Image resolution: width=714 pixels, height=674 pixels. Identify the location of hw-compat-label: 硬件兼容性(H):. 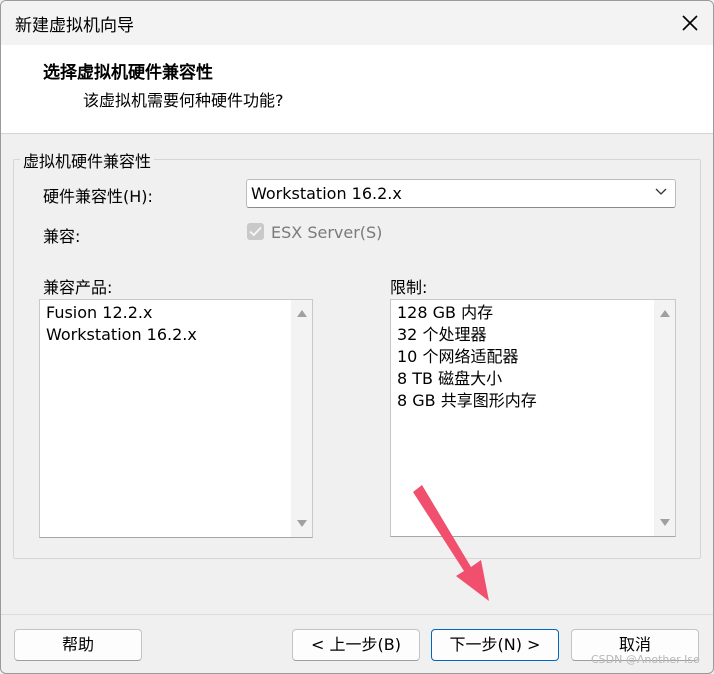
(98, 196).